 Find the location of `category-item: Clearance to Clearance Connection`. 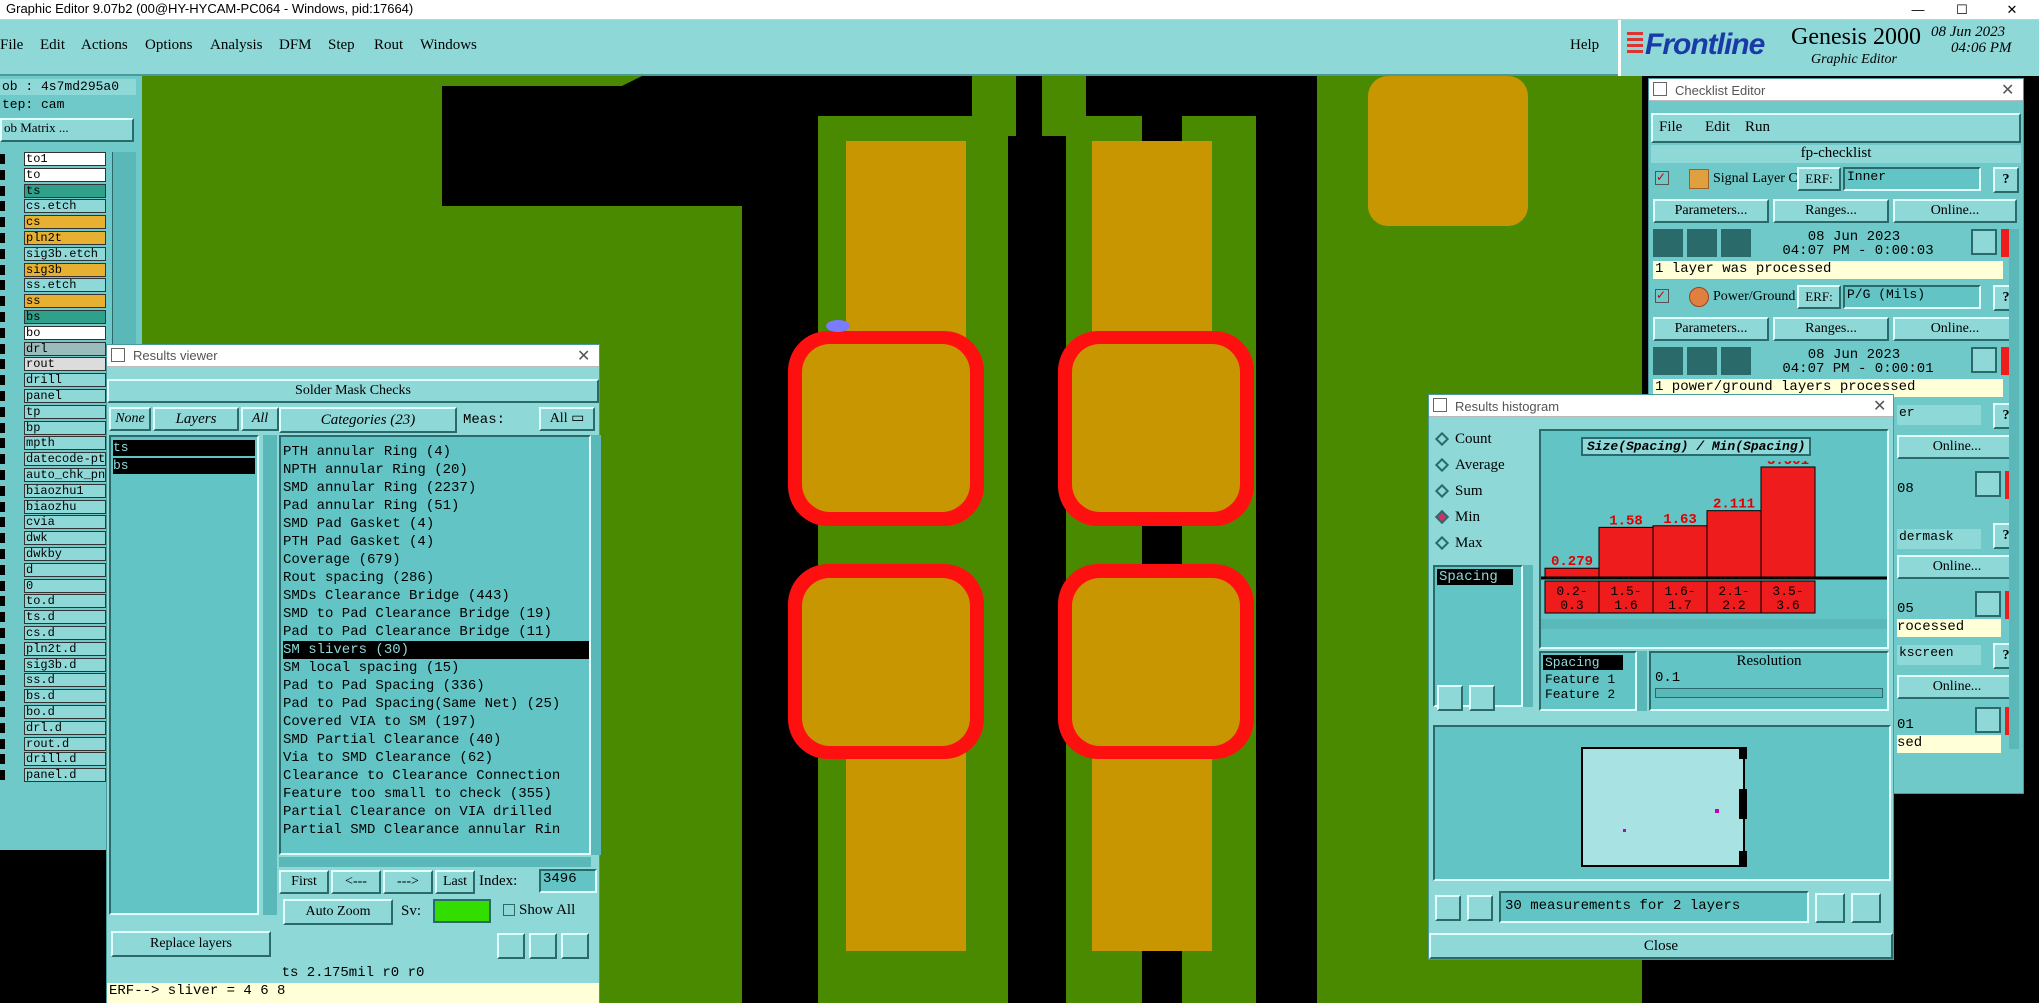

category-item: Clearance to Clearance Connection is located at coordinates (436, 776).